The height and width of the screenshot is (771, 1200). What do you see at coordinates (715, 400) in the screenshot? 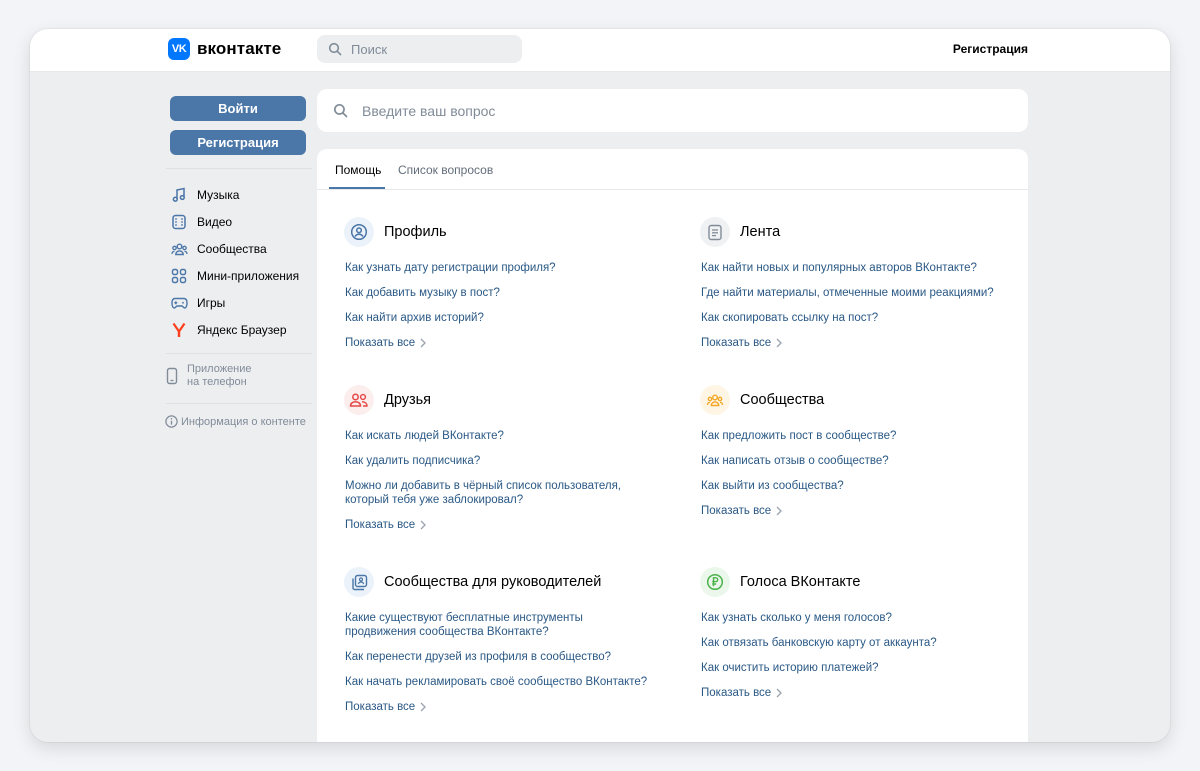
I see `communities-icon` at bounding box center [715, 400].